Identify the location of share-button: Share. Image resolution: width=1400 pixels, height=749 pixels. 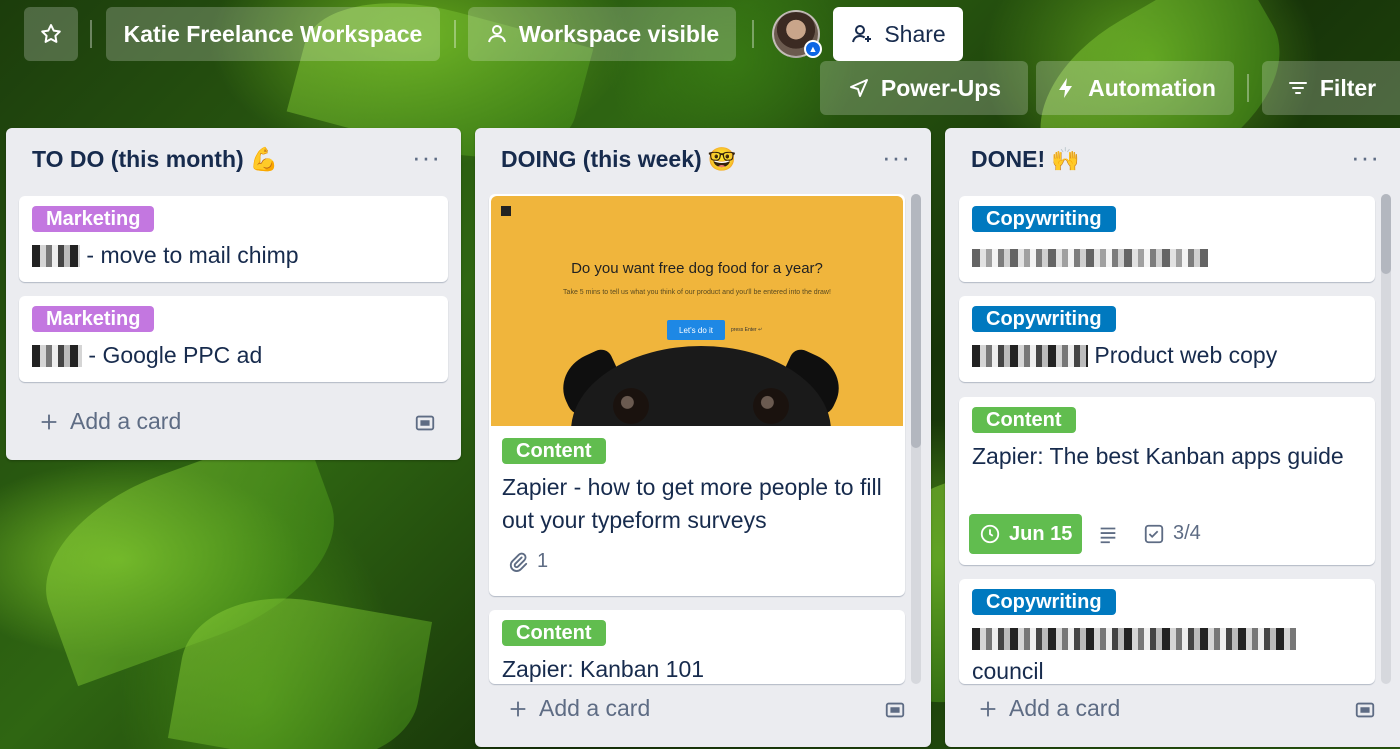
(898, 34).